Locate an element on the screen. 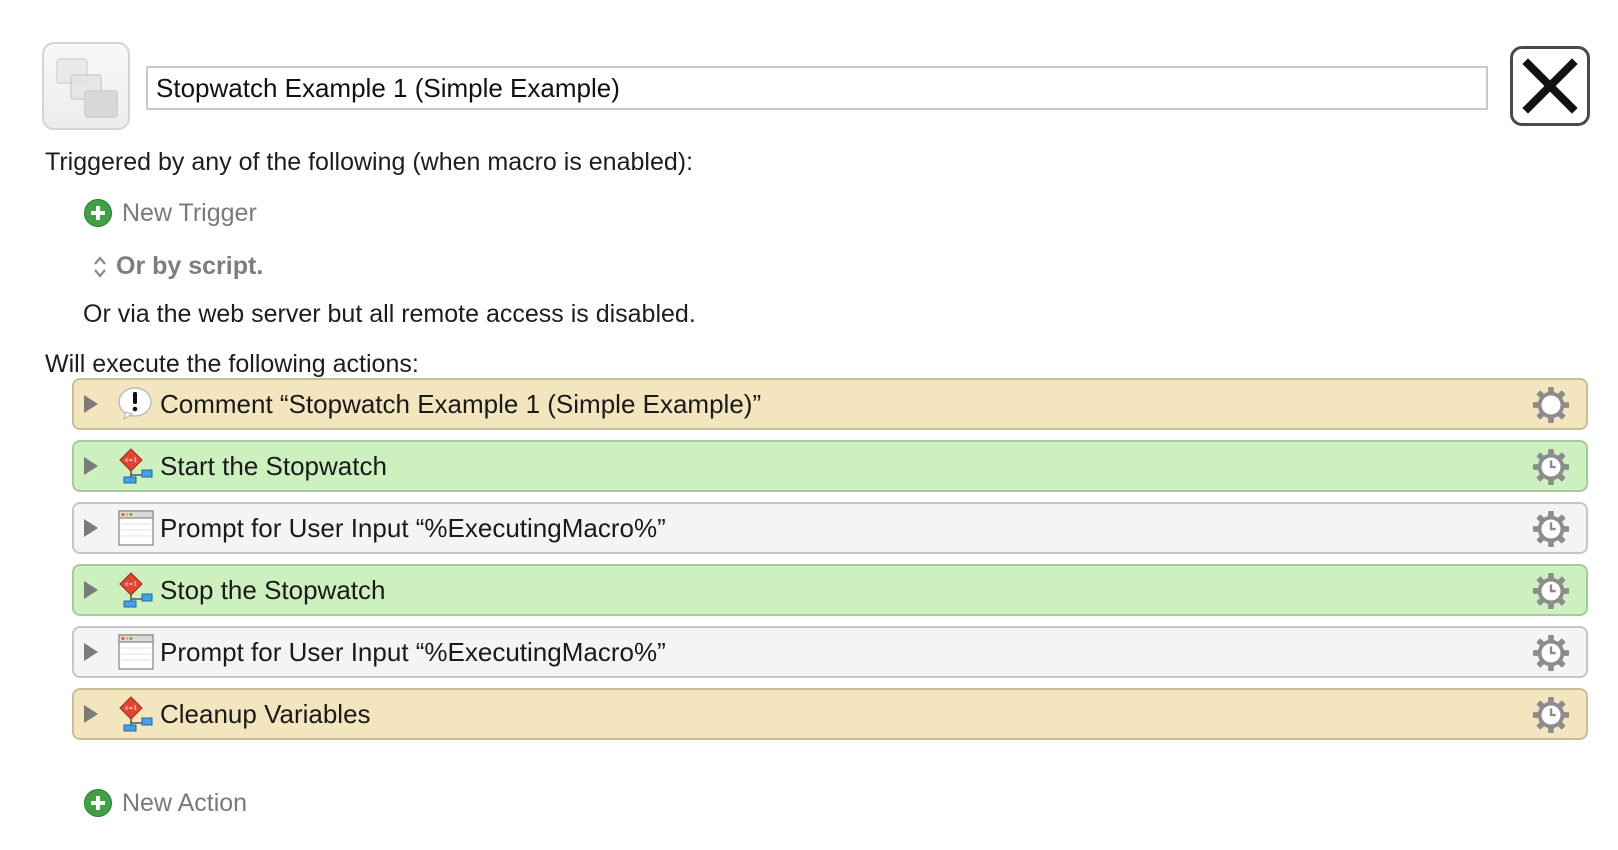 Image resolution: width=1618 pixels, height=850 pixels. new-action-button: New Action is located at coordinates (165, 803).